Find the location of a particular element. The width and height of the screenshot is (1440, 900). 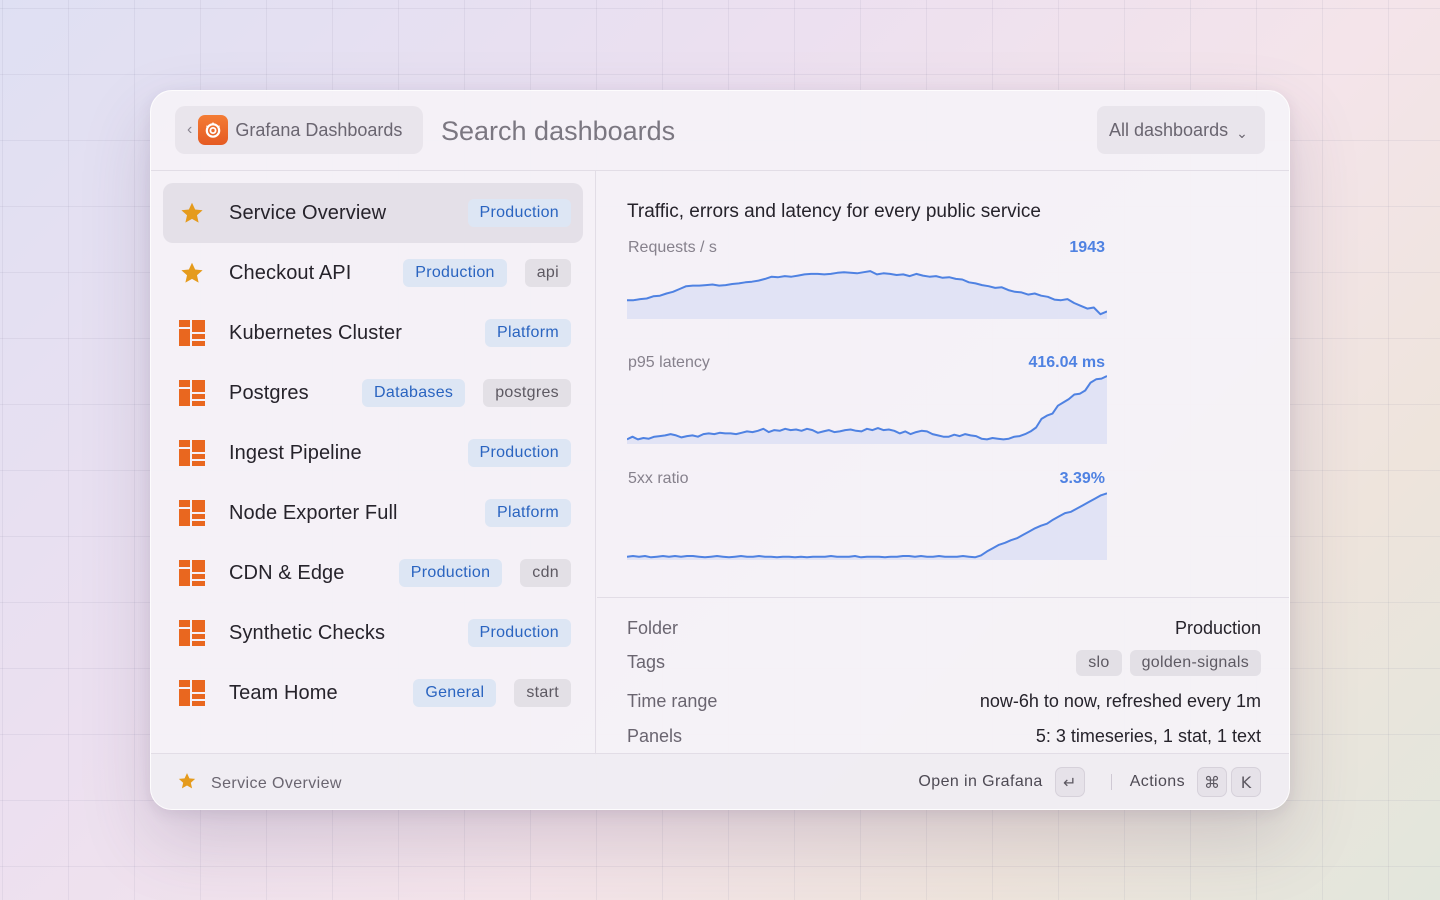

latency-sparkline is located at coordinates (867, 409).